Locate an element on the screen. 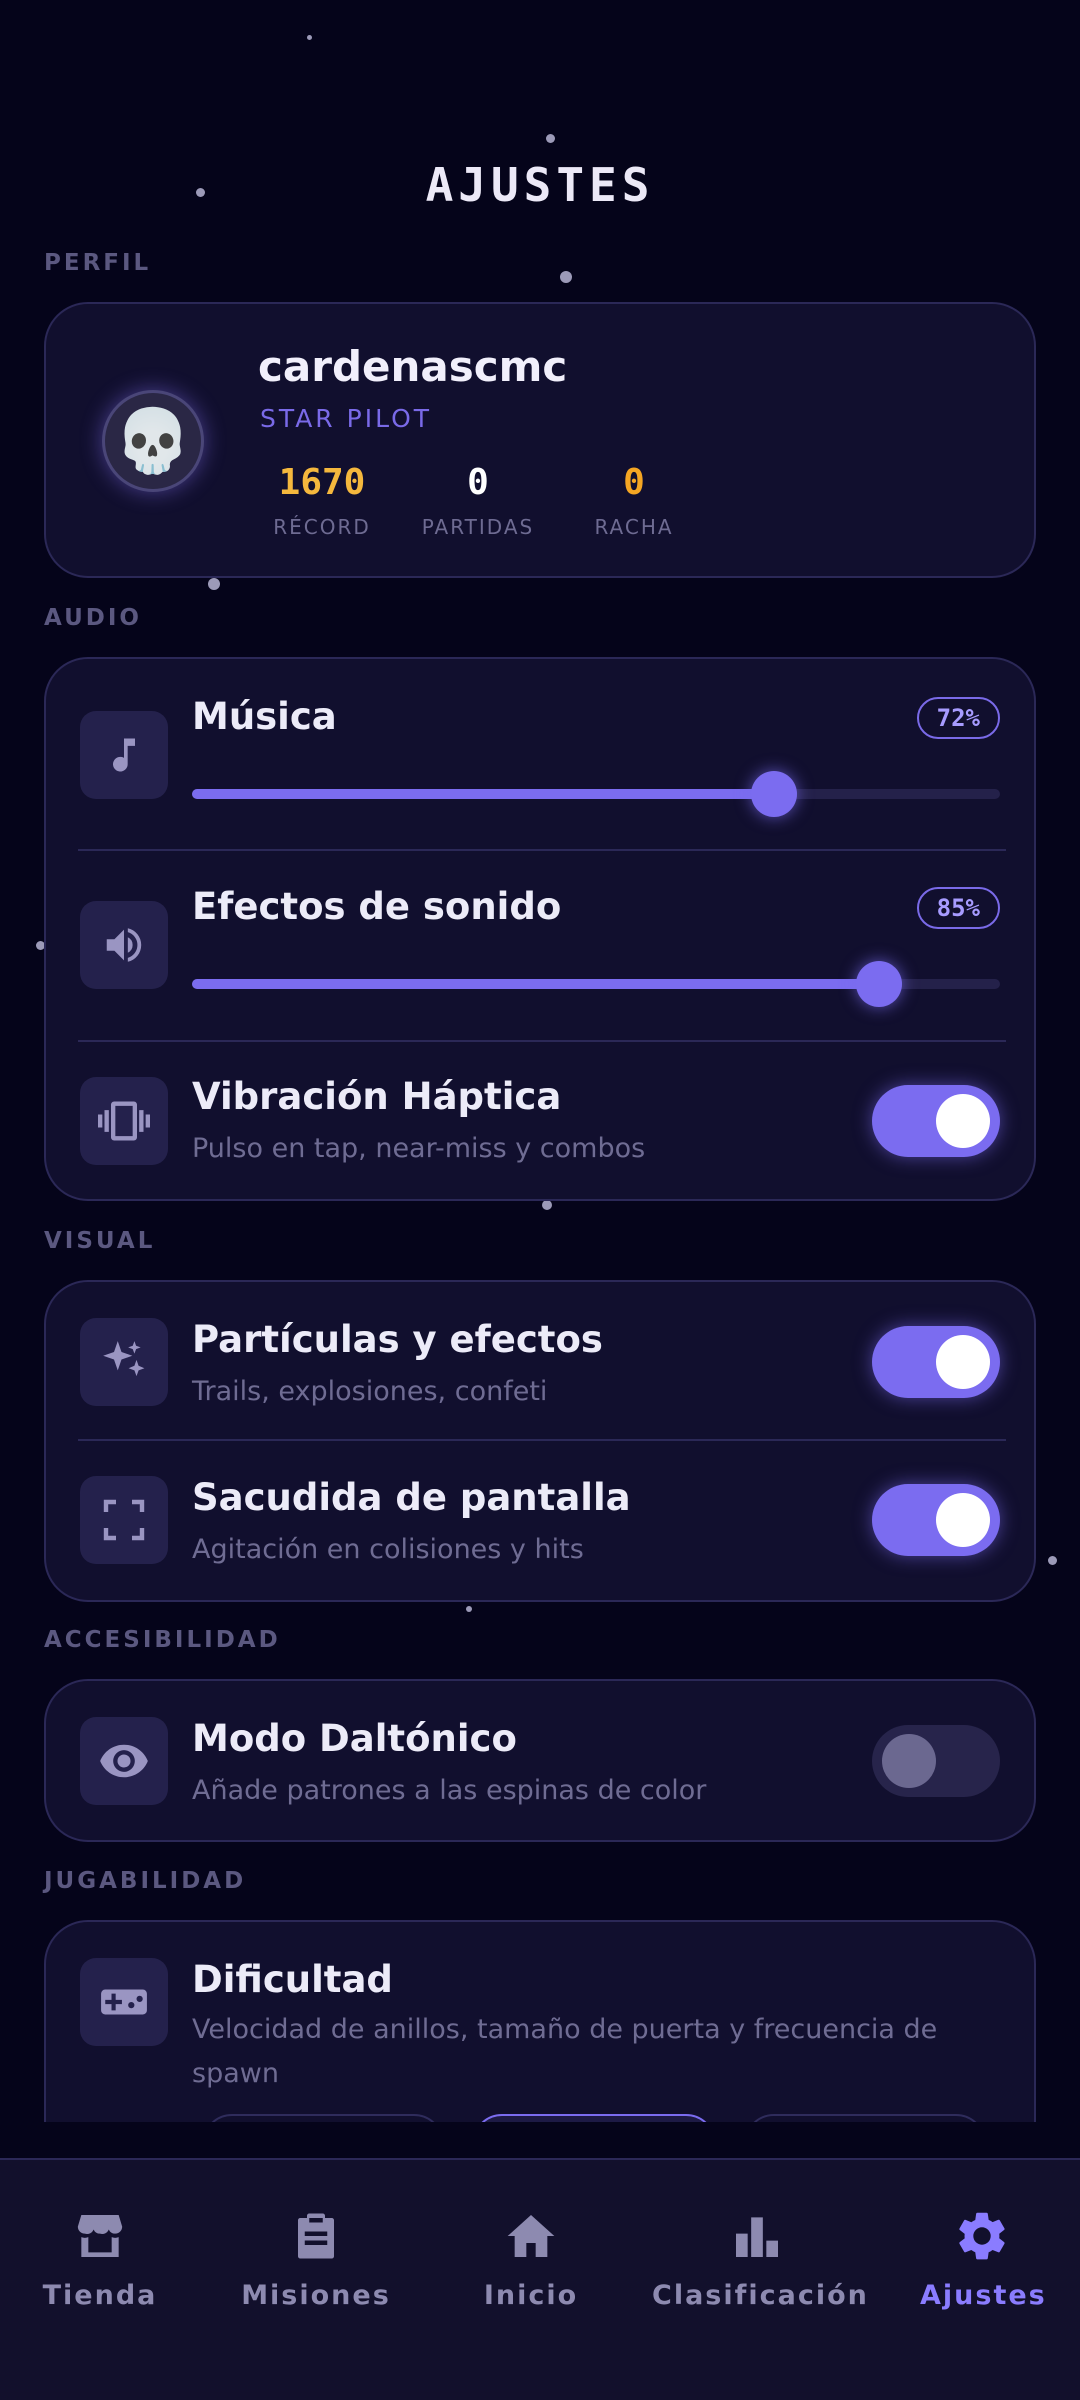 Image resolution: width=1080 pixels, height=2400 pixels. shake-toggle is located at coordinates (936, 1520).